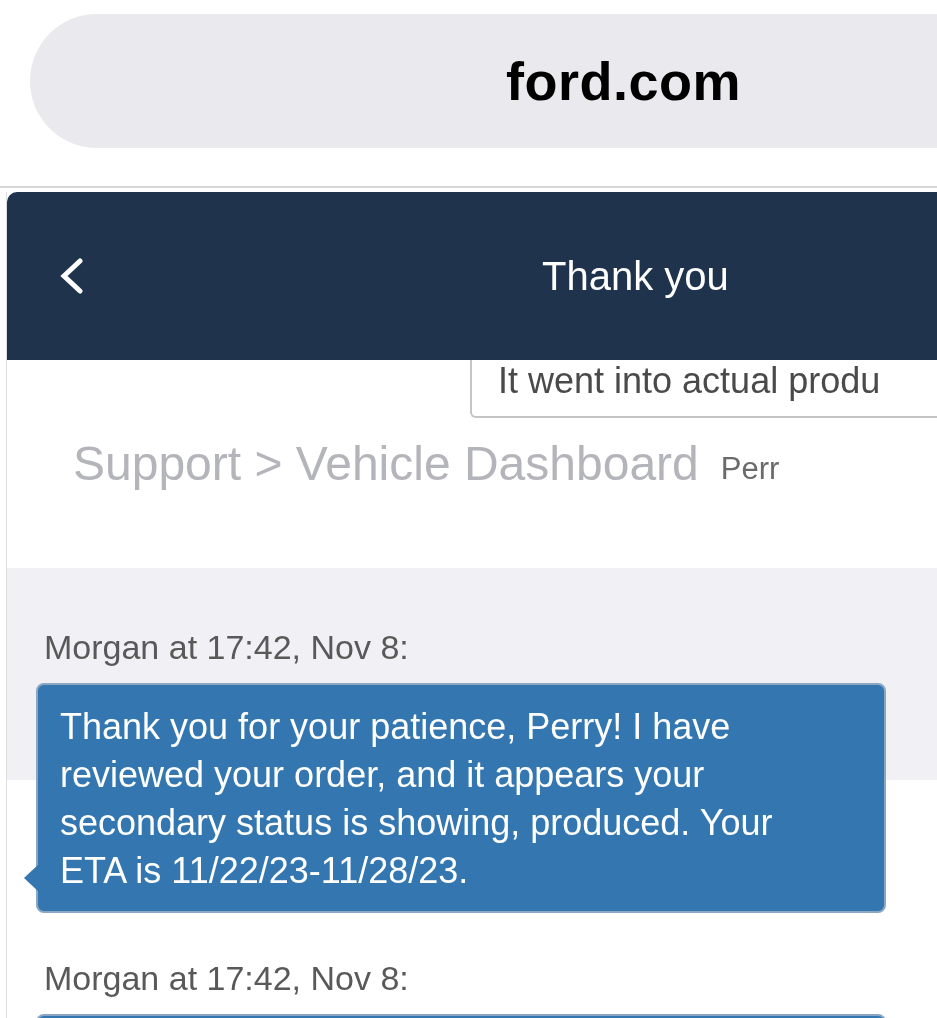  Describe the element at coordinates (417, 799) in the screenshot. I see `message-text: Thank you for your patience, Perry! I have reviewed your order, and it appears your secondary status is showing, produced. Your ETA is 11/22/23-11/28/23.` at that location.